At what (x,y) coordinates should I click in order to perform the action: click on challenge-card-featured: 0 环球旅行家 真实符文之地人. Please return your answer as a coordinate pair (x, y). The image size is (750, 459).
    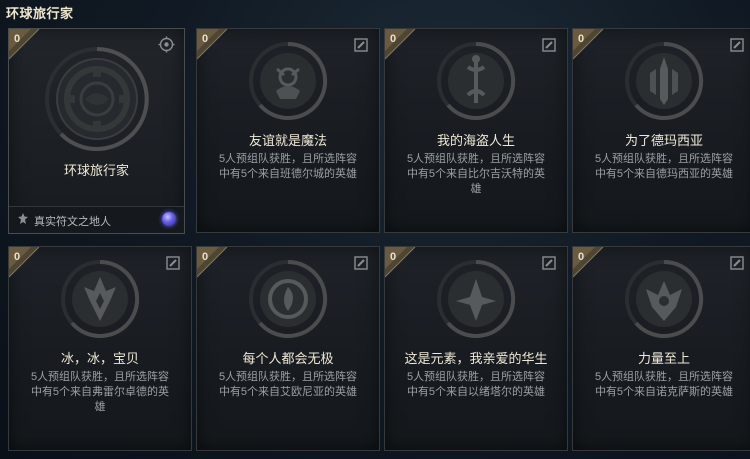
    Looking at the image, I should click on (96, 131).